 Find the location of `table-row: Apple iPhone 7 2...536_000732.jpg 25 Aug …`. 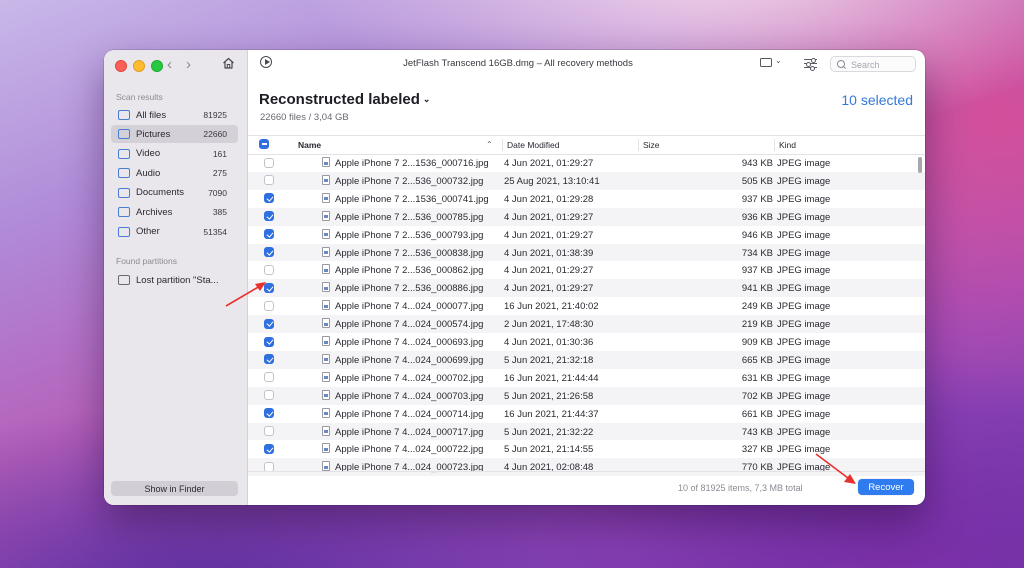

table-row: Apple iPhone 7 2...536_000732.jpg 25 Aug … is located at coordinates (586, 180).